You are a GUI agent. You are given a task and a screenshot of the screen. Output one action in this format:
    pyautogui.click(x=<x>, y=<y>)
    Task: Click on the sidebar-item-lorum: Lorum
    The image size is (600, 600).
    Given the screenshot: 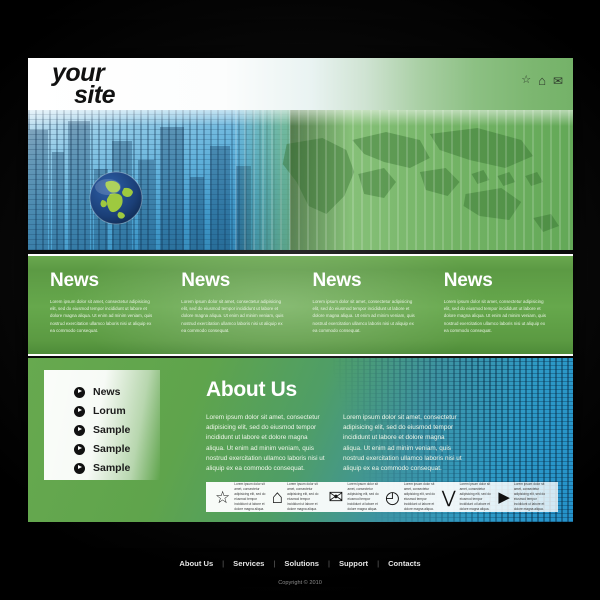 What is the action you would take?
    pyautogui.click(x=117, y=411)
    